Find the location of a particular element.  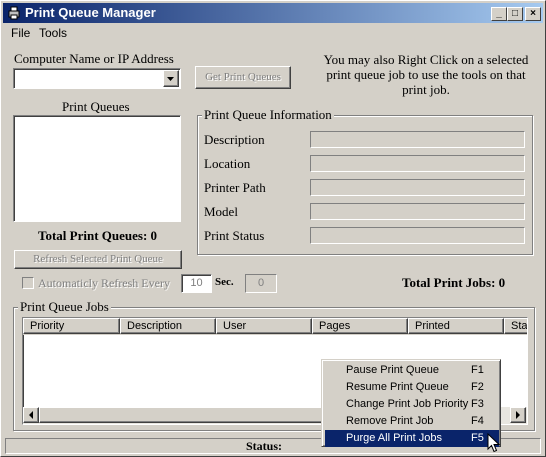

scroll-right-button is located at coordinates (518, 415).